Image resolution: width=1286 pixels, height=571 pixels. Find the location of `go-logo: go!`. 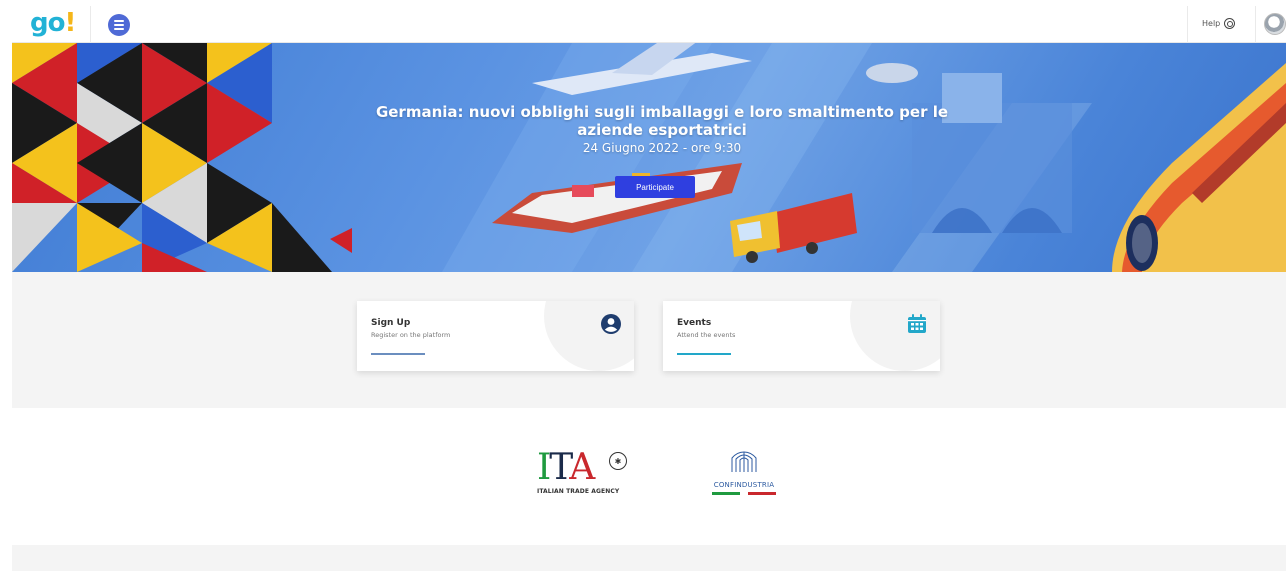

go-logo: go! is located at coordinates (53, 23).